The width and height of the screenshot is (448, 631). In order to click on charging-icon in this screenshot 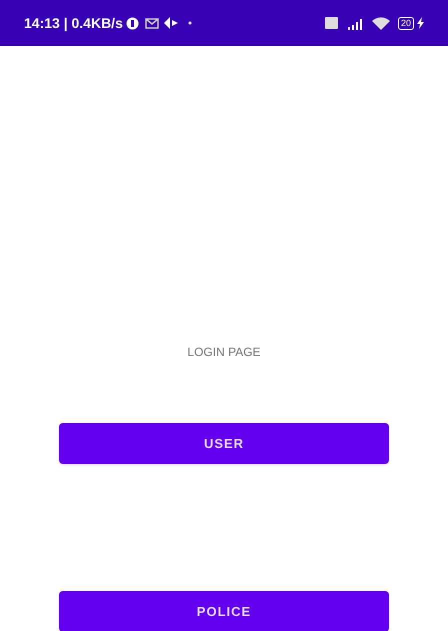, I will do `click(420, 23)`.